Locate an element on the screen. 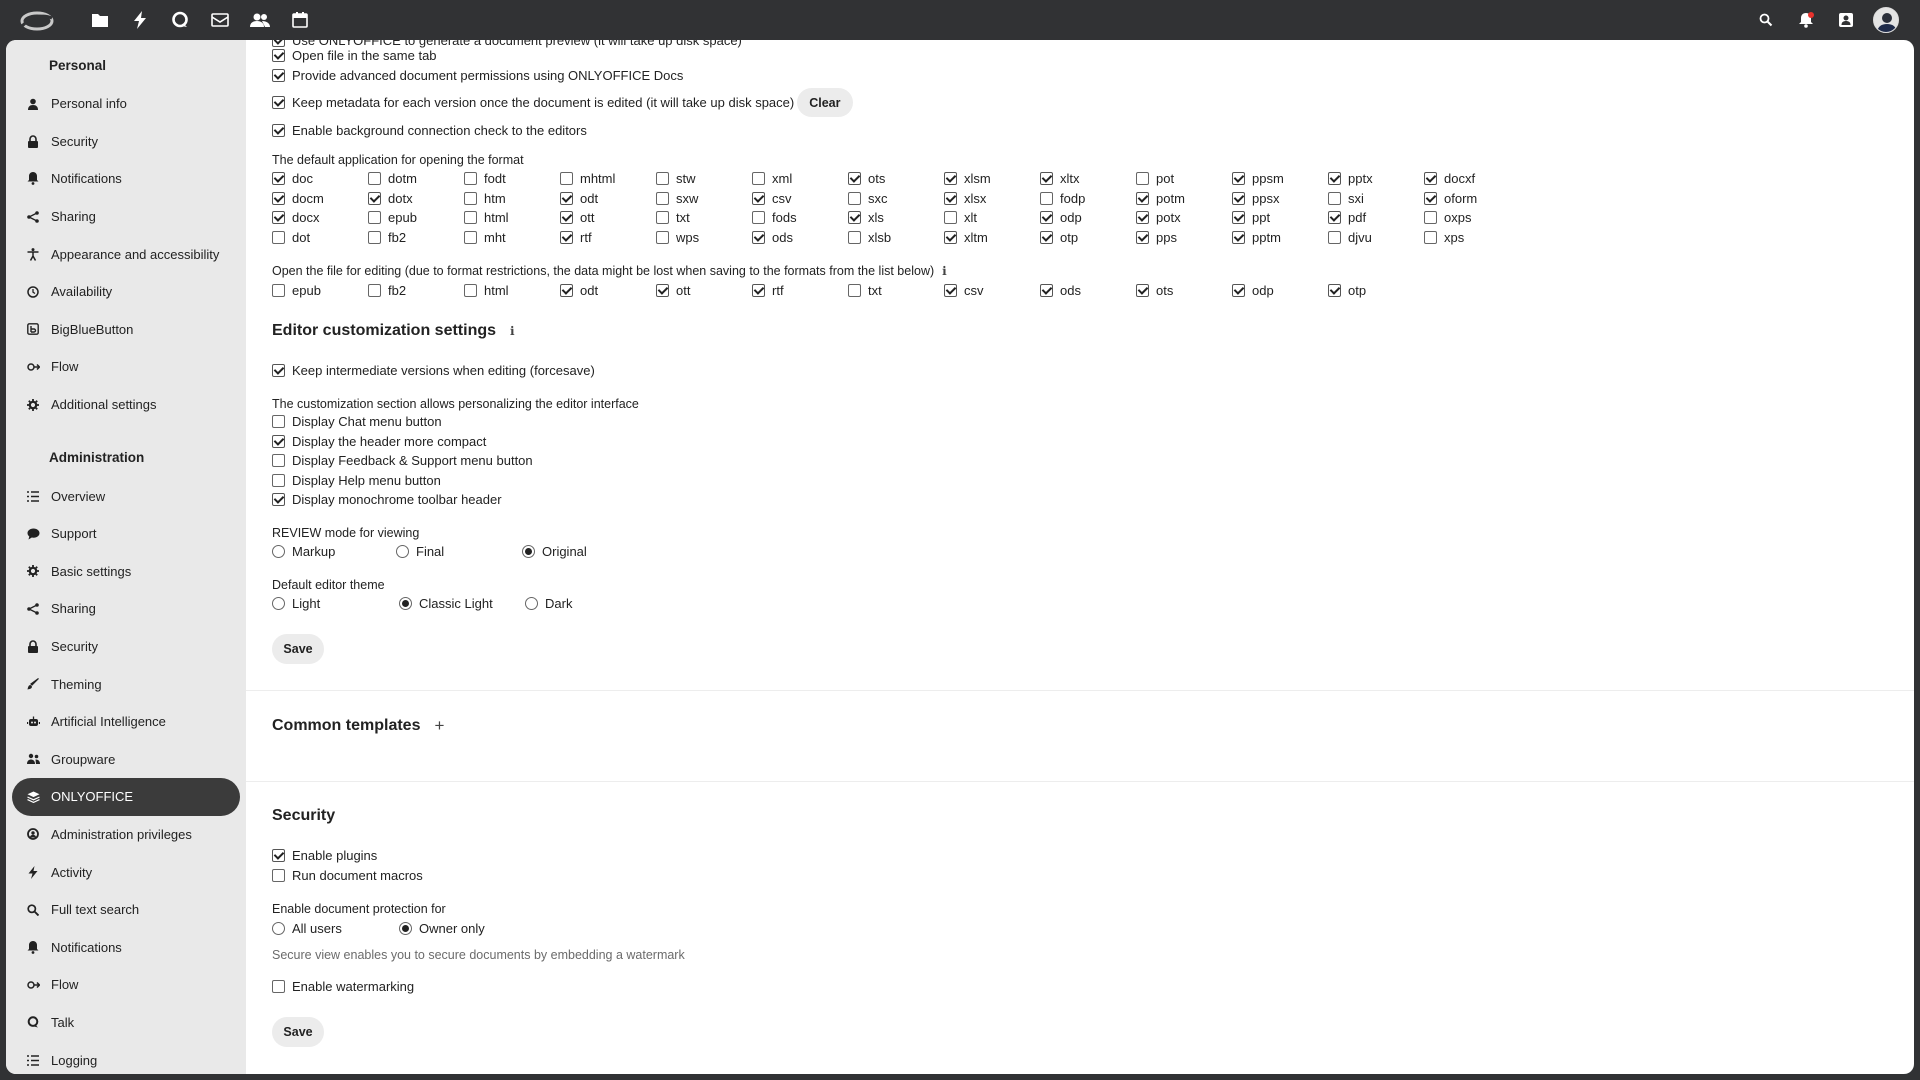  review-mode-option: Markup is located at coordinates (334, 551).